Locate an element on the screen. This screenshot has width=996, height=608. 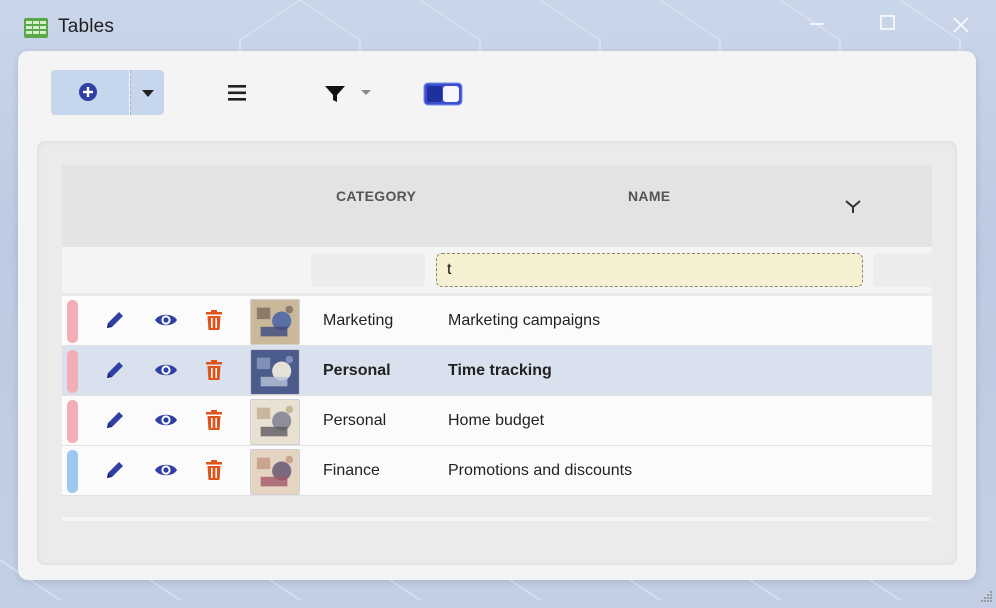
caret-down-icon is located at coordinates (148, 93).